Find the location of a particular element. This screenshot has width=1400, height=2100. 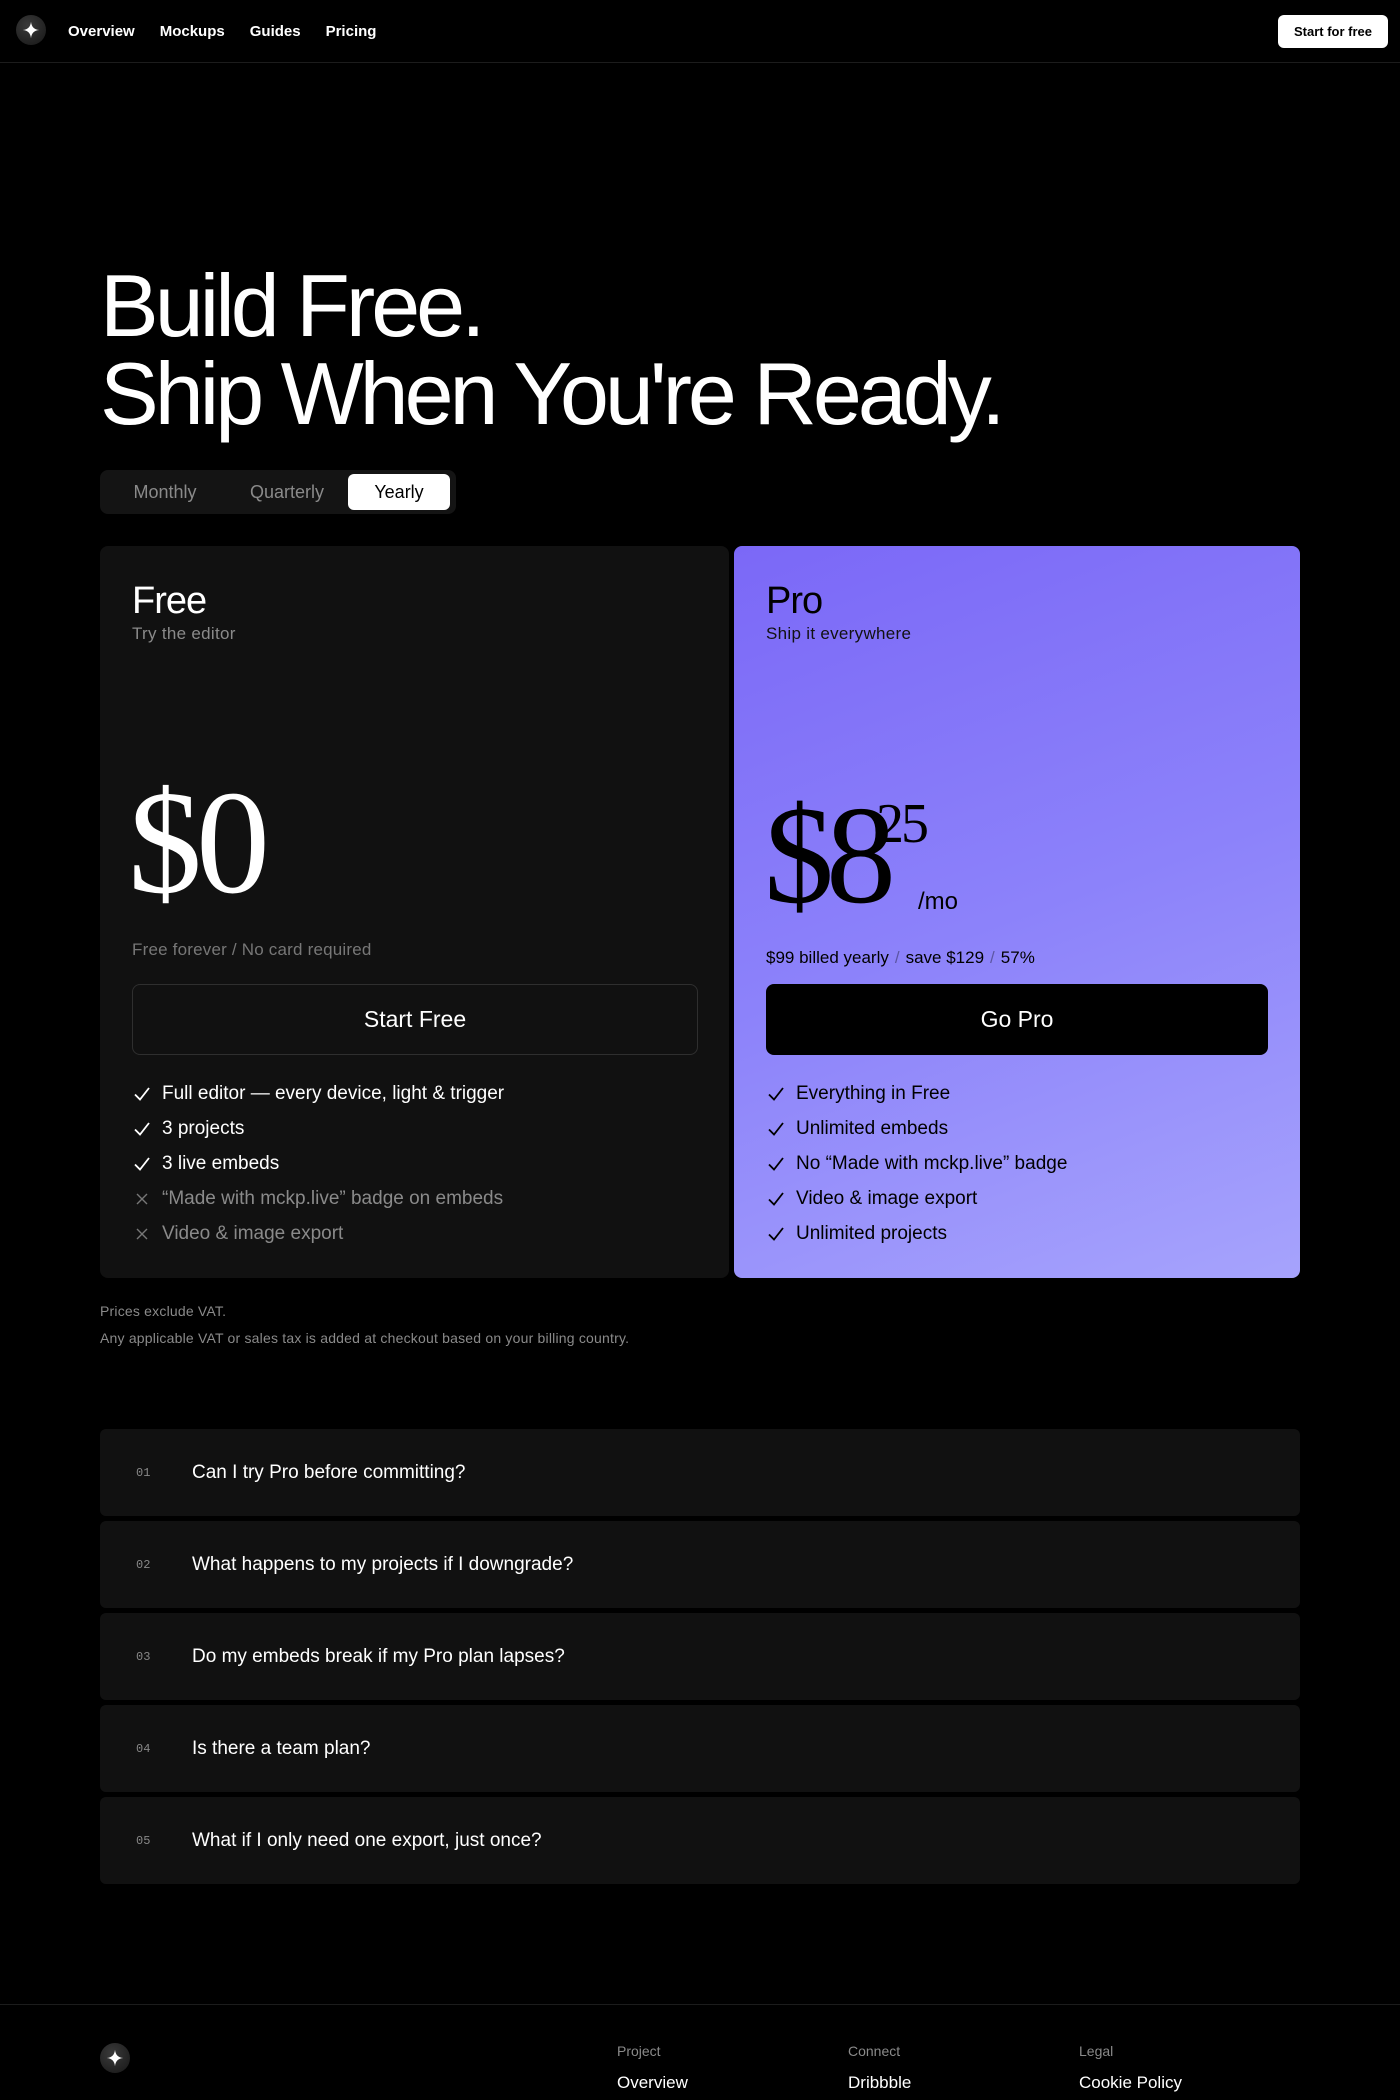

start-free-button: Start Free is located at coordinates (415, 1019).